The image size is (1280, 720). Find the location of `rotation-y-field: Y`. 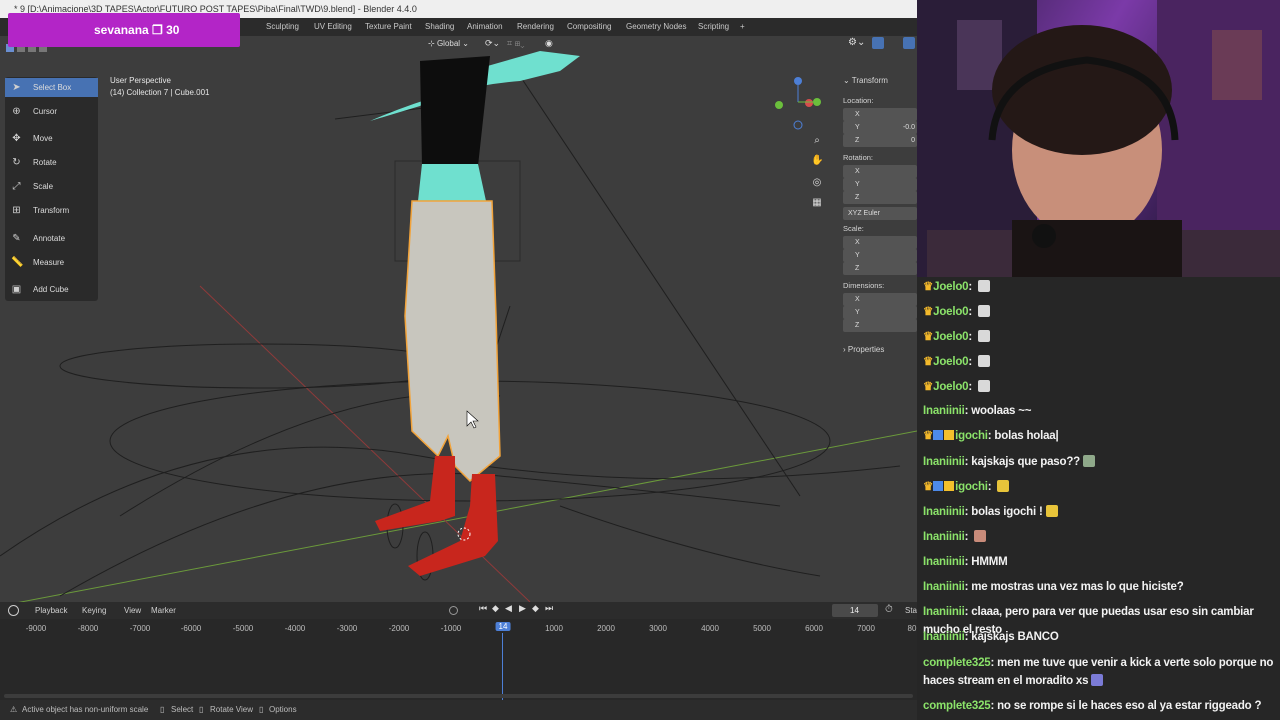

rotation-y-field: Y is located at coordinates (880, 184).